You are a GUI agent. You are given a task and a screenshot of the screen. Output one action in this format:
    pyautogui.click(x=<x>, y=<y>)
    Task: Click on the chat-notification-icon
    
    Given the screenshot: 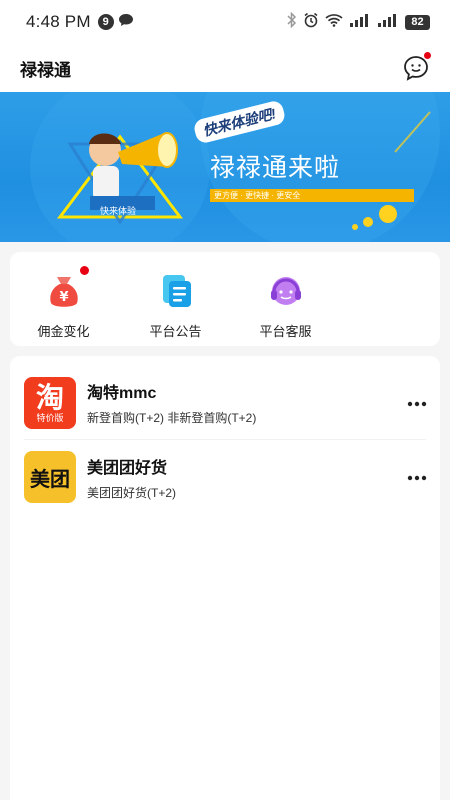 What is the action you would take?
    pyautogui.click(x=126, y=22)
    